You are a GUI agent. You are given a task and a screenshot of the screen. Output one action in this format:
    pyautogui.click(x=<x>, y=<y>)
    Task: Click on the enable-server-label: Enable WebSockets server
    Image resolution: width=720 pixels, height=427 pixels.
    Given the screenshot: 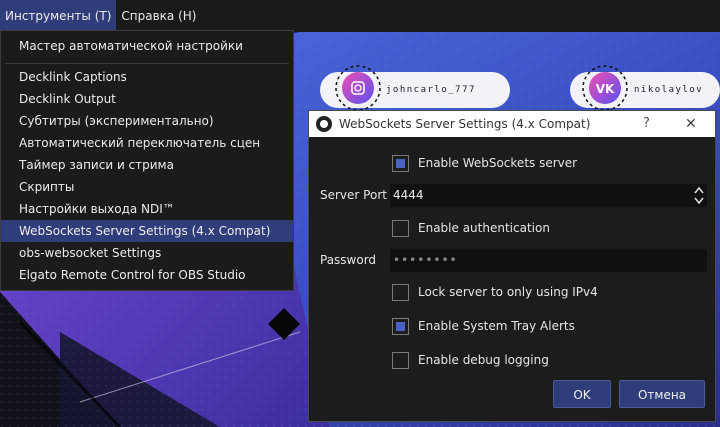 What is the action you would take?
    pyautogui.click(x=498, y=163)
    